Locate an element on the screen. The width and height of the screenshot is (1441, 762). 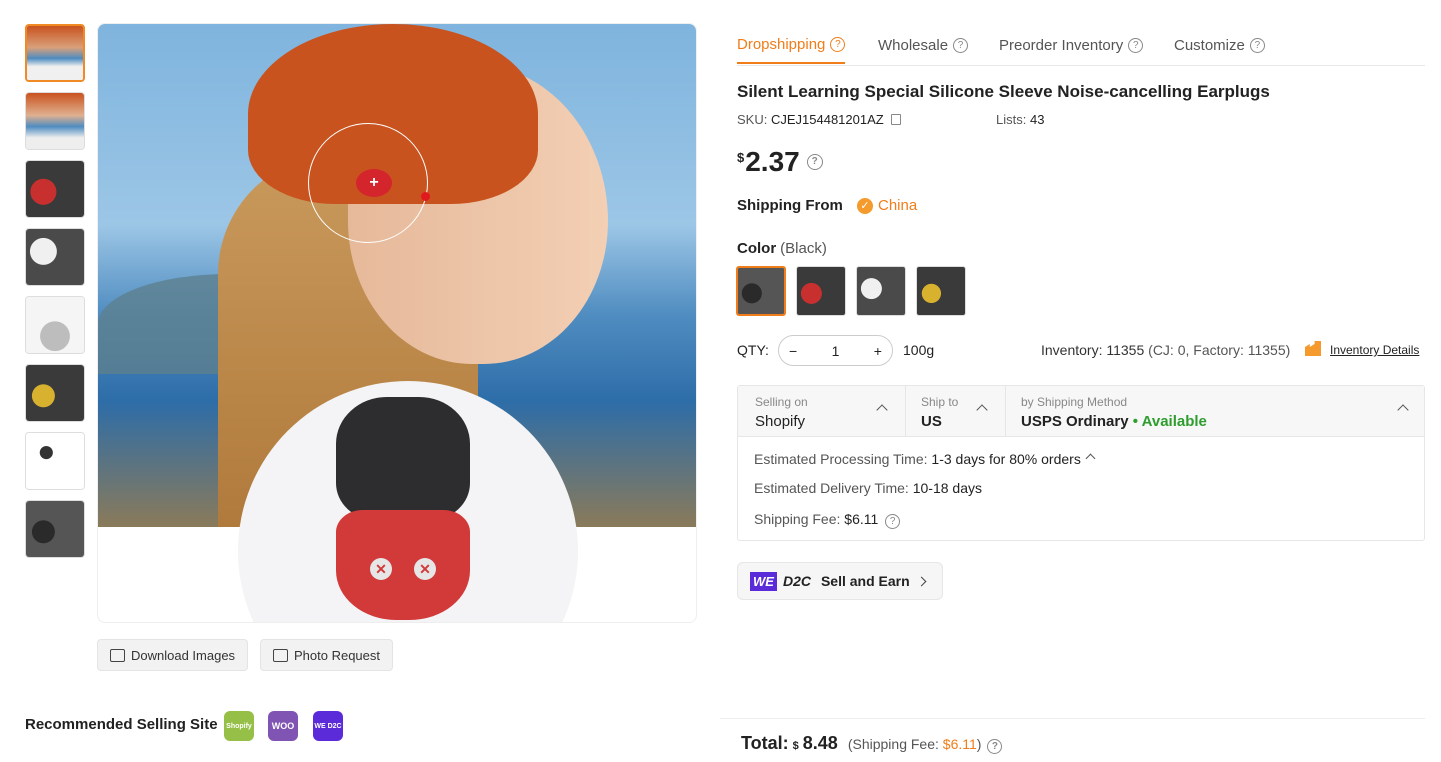
inventory-details-link: Inventory Details is located at coordinates (1374, 350).